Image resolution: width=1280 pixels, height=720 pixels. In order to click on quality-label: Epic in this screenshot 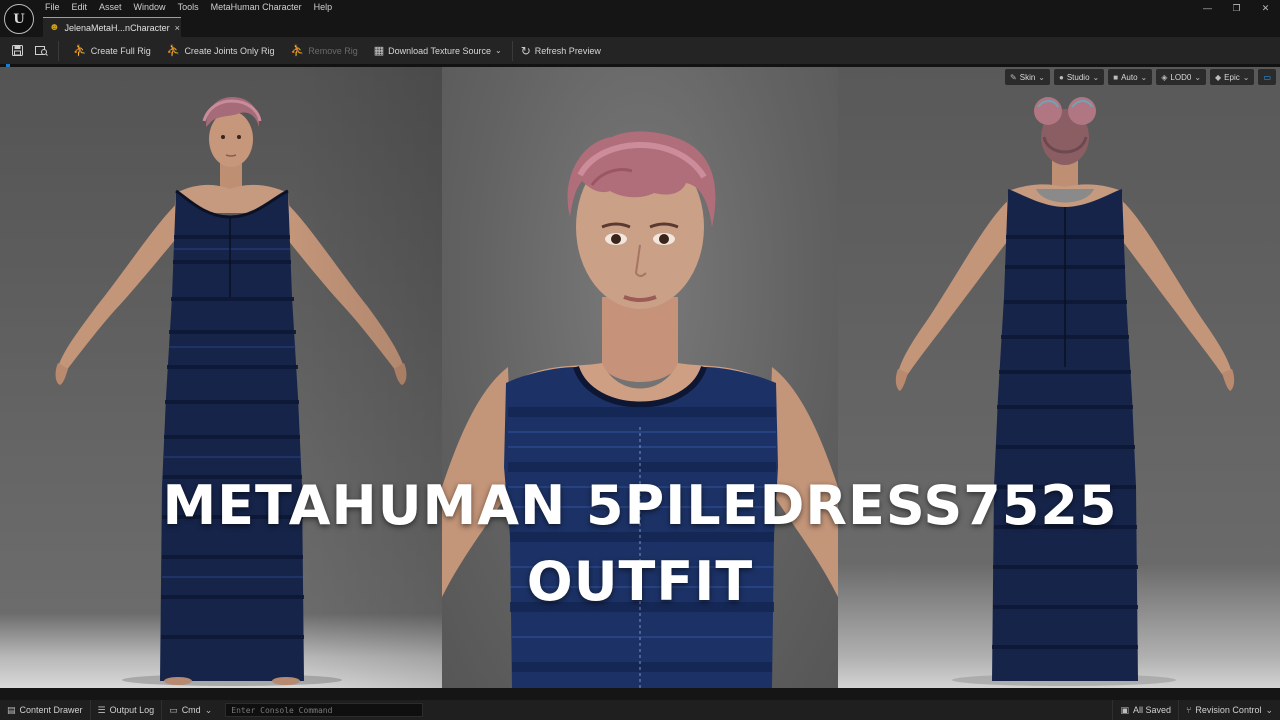, I will do `click(1232, 77)`.